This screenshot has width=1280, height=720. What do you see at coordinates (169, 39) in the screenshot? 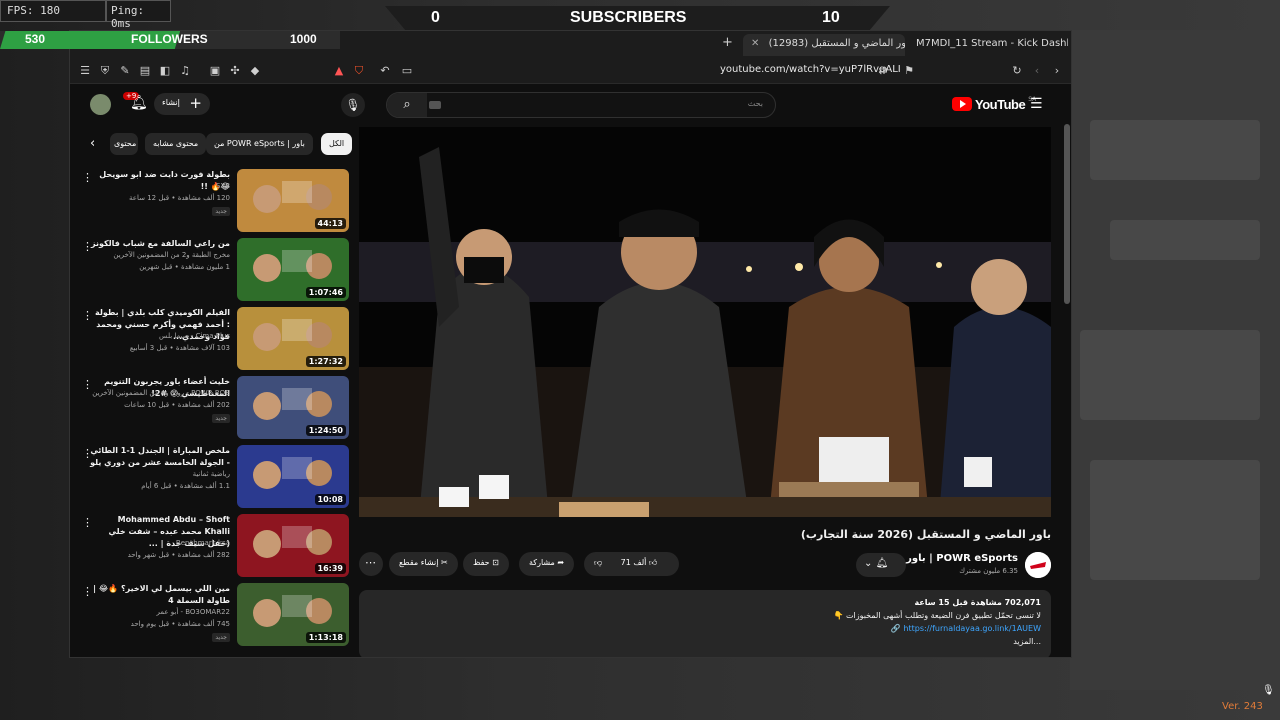
I see `followers-label: FOLLOWERS` at bounding box center [169, 39].